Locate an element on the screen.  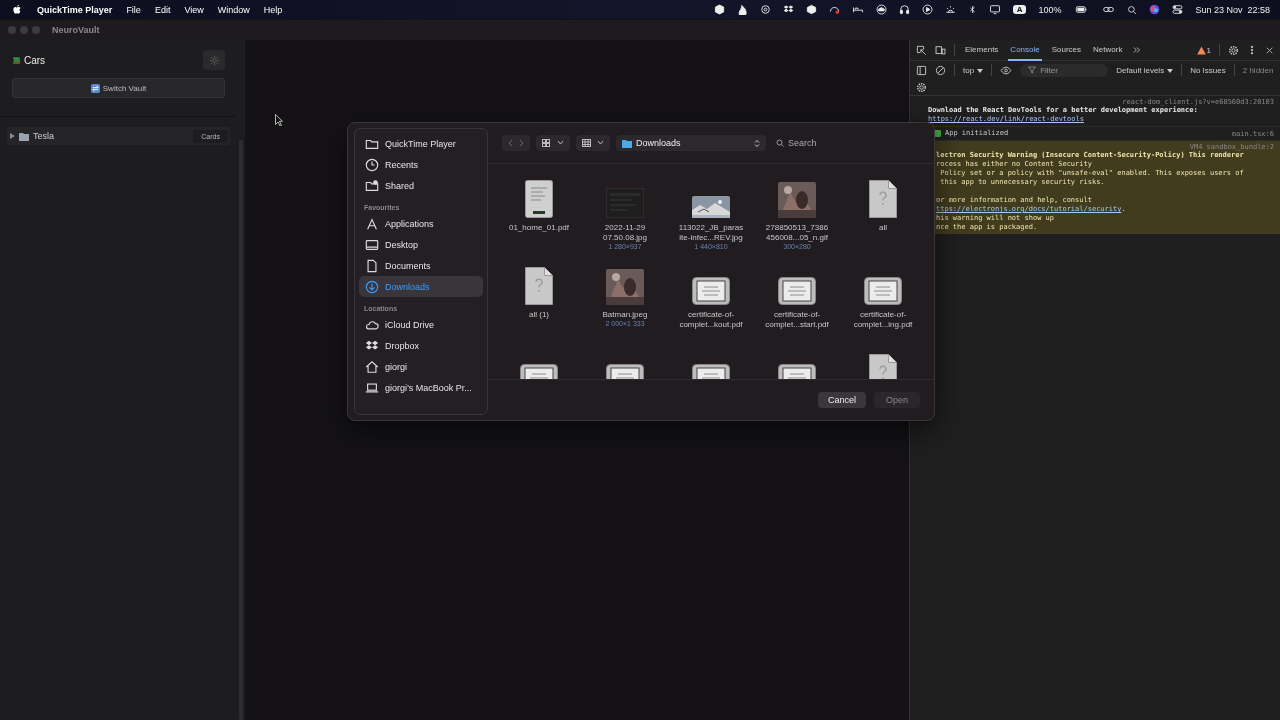
issues-button: No Issues is located at coordinates (1208, 70).